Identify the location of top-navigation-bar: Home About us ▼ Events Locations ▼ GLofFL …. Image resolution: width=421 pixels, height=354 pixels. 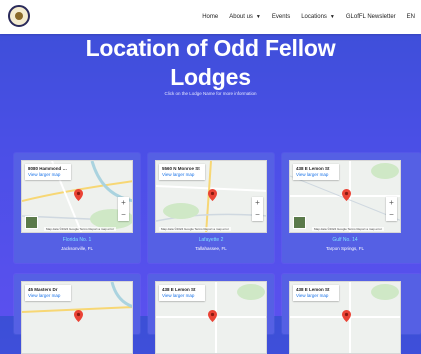
(210, 17).